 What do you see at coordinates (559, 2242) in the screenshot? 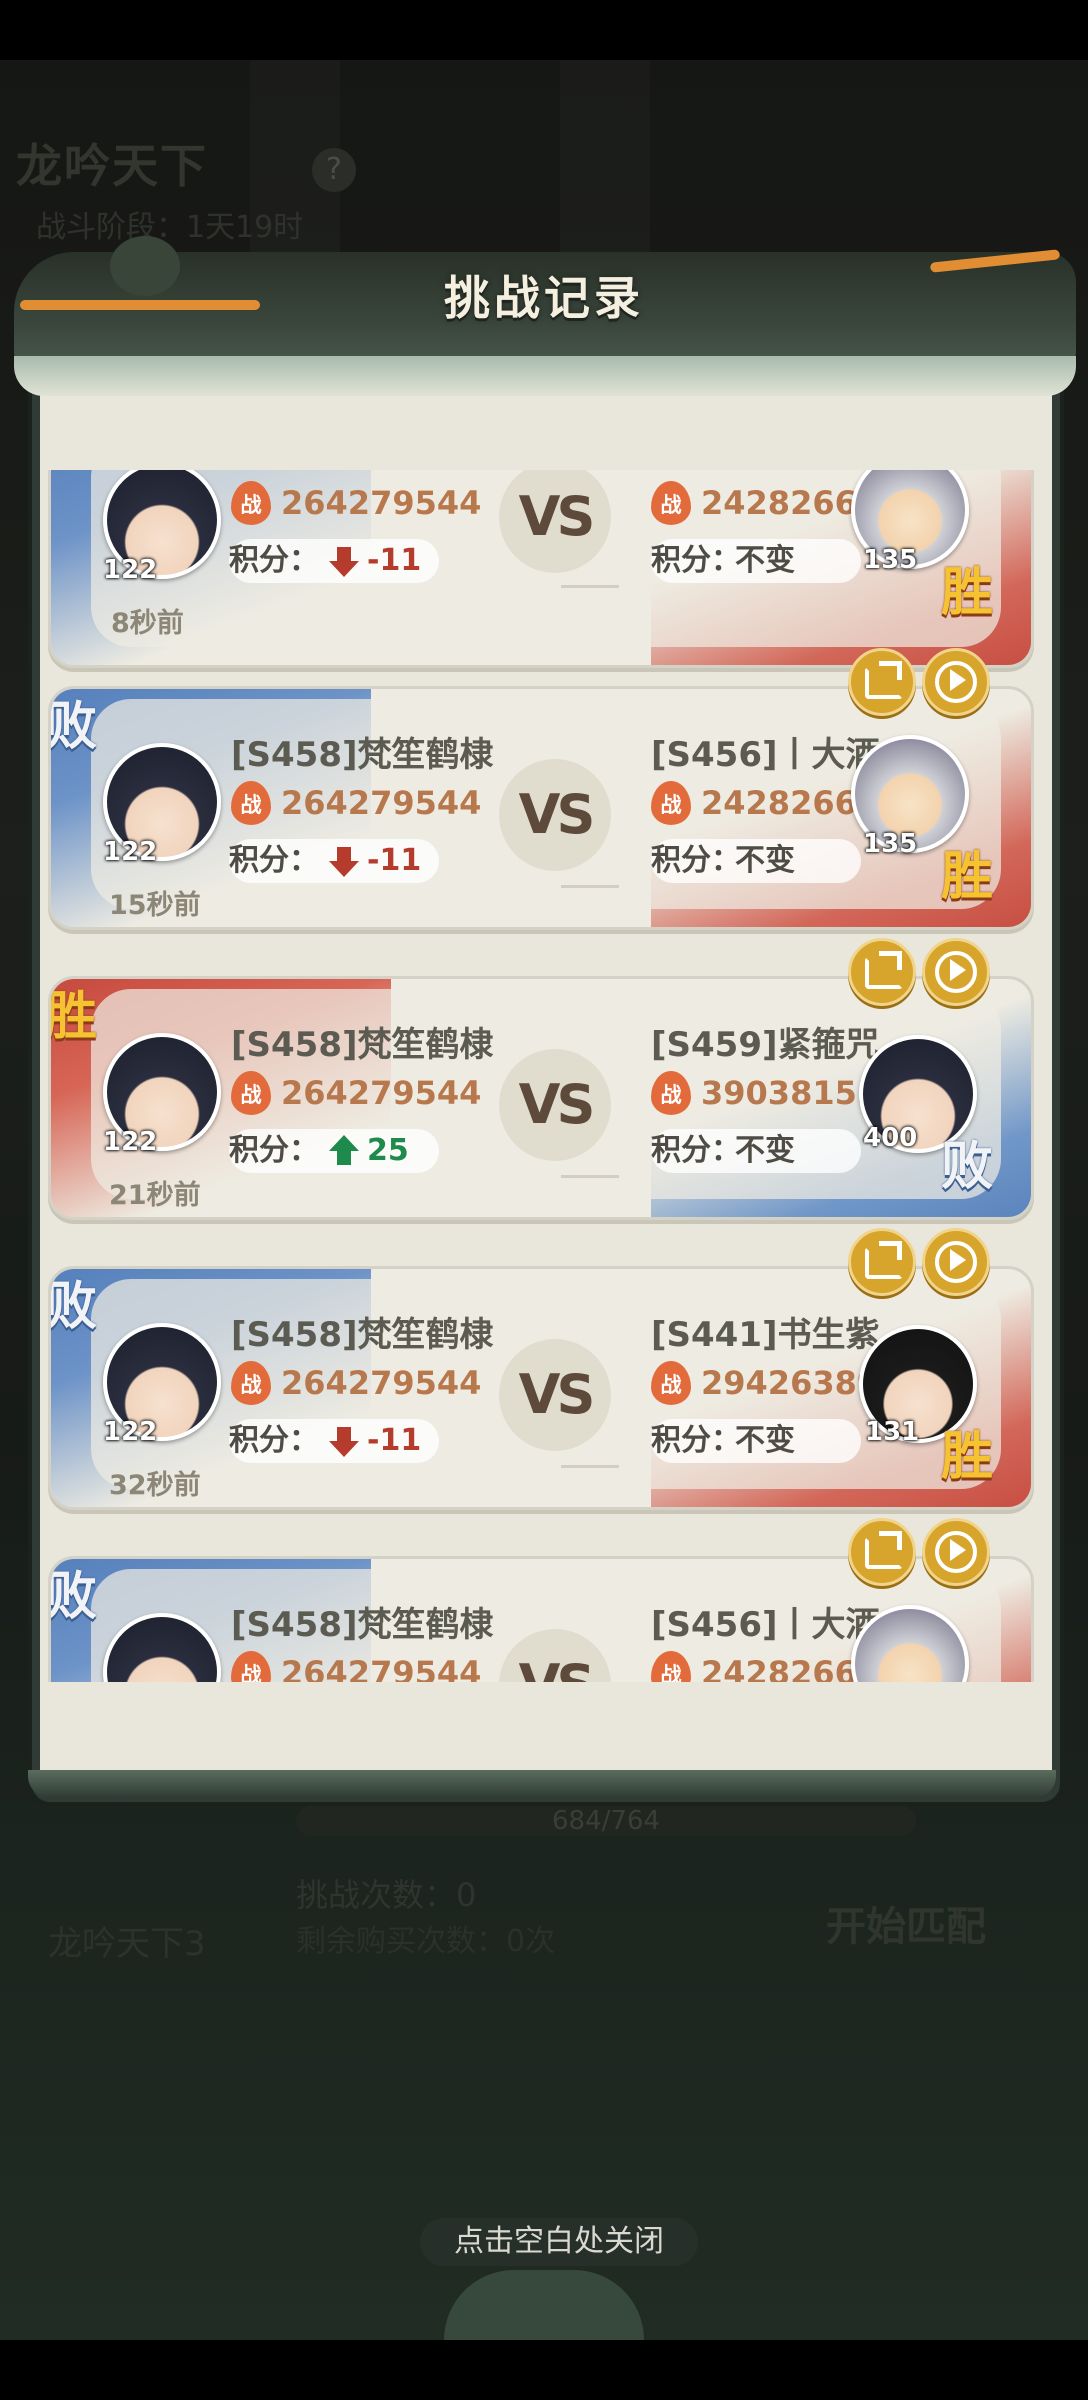
I see `close-hint: 点击空白处关闭` at bounding box center [559, 2242].